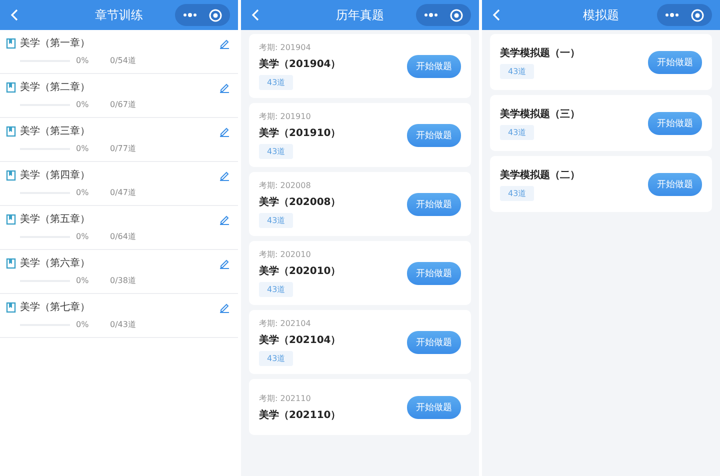 The width and height of the screenshot is (720, 476). Describe the element at coordinates (123, 60) in the screenshot. I see `question-count: 0/54道` at that location.